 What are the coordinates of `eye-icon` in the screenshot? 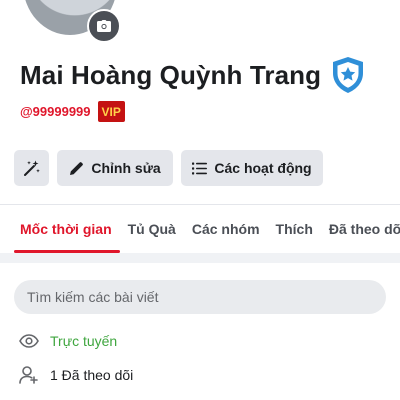 It's located at (29, 341).